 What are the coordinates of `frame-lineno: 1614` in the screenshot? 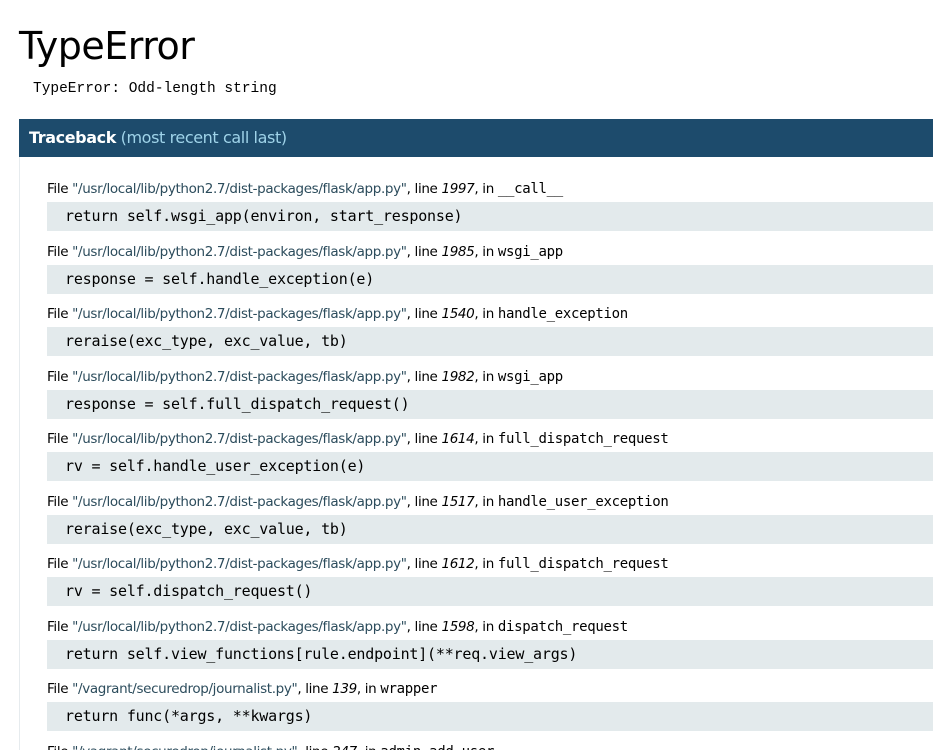 It's located at (458, 439).